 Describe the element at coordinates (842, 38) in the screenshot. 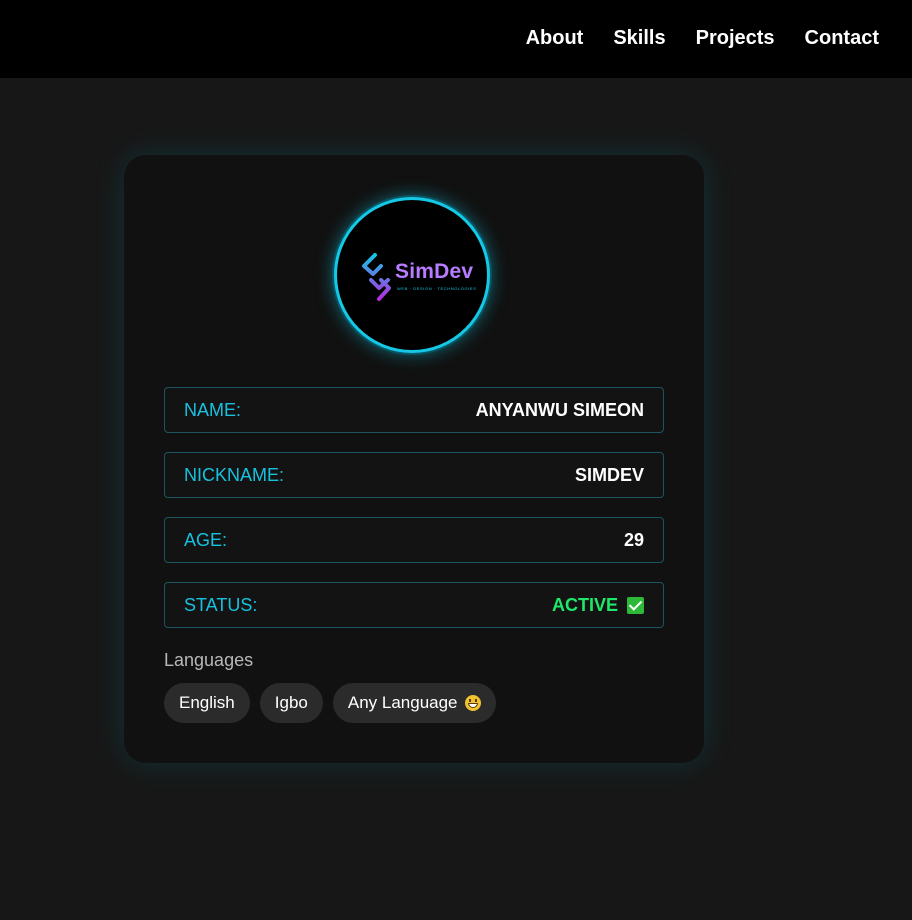

I see `nav-link-contact: Contact` at that location.